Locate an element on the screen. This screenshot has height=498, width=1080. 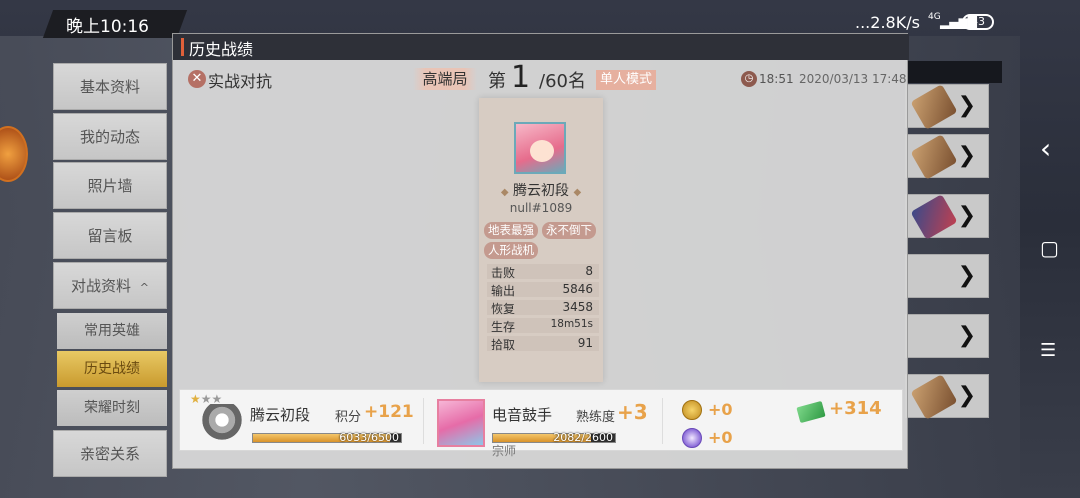
battery-icon: 43 is located at coordinates (978, 22).